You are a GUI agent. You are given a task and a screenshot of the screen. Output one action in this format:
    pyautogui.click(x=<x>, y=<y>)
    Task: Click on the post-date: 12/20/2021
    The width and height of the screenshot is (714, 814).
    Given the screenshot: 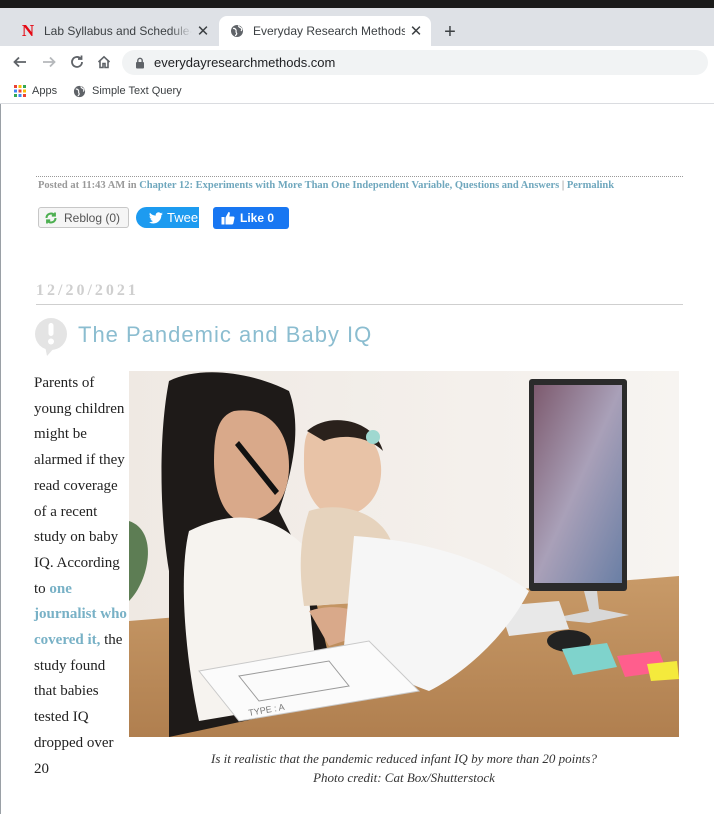 What is the action you would take?
    pyautogui.click(x=87, y=290)
    